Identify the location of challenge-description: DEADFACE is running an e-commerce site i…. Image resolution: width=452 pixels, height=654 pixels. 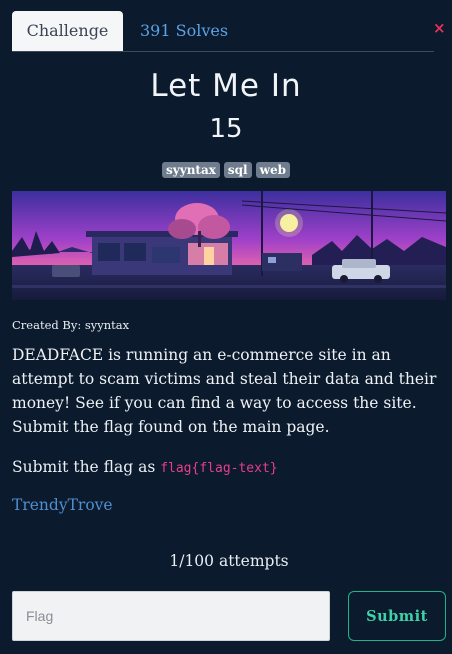
(224, 391).